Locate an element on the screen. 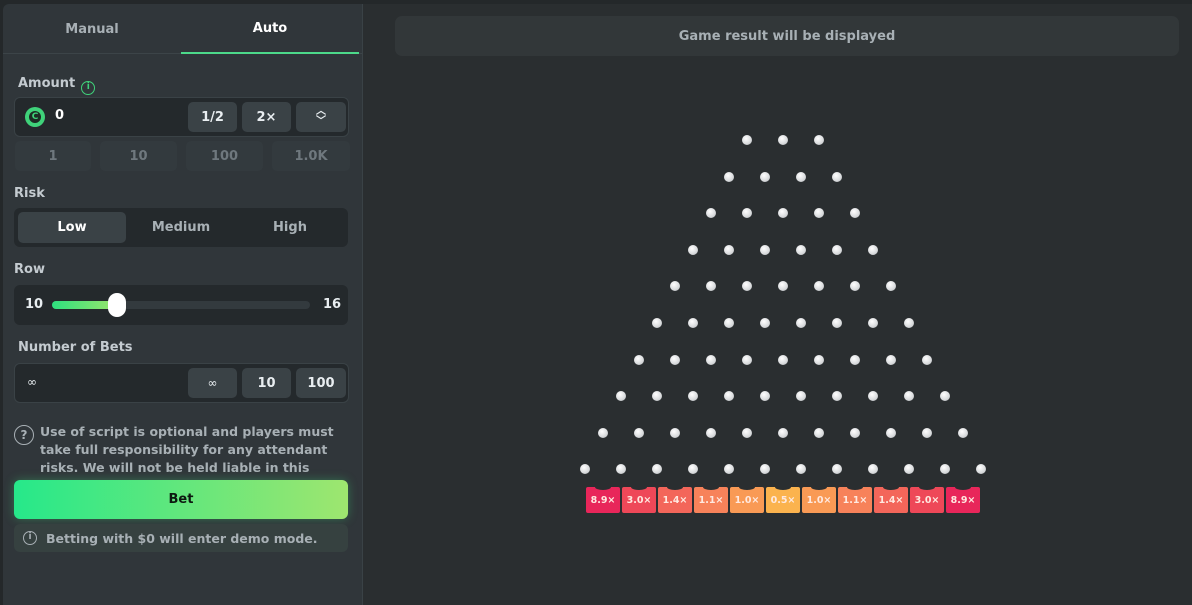 Image resolution: width=1192 pixels, height=605 pixels. multiplier-bucket: 1.4× is located at coordinates (891, 498).